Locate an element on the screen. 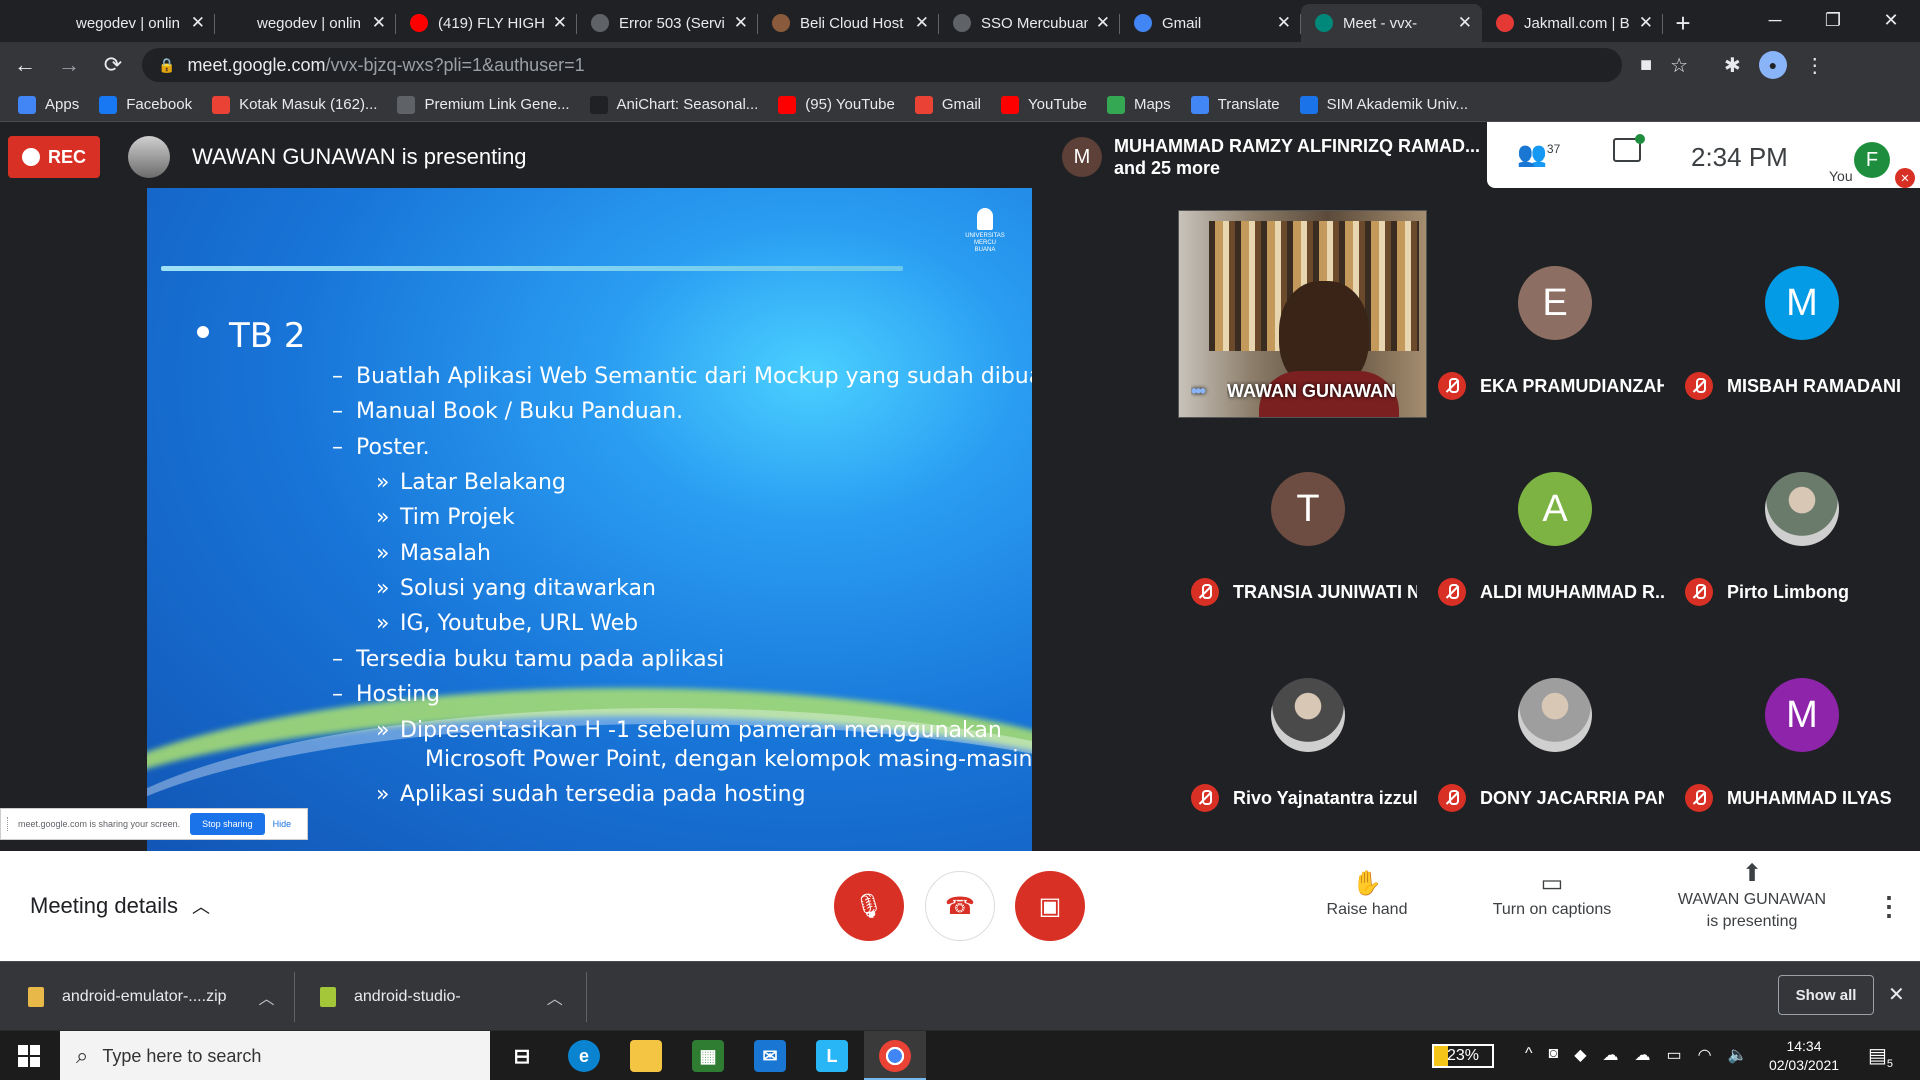 The image size is (1920, 1080). dropbox-icon: ◆ is located at coordinates (1580, 1055).